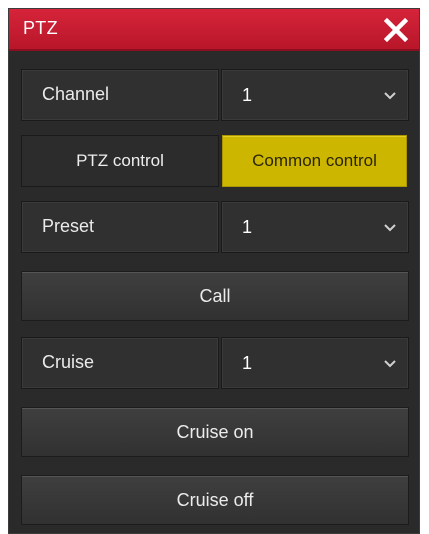 The image size is (429, 534). What do you see at coordinates (214, 30) in the screenshot?
I see `title-bar: PTZ` at bounding box center [214, 30].